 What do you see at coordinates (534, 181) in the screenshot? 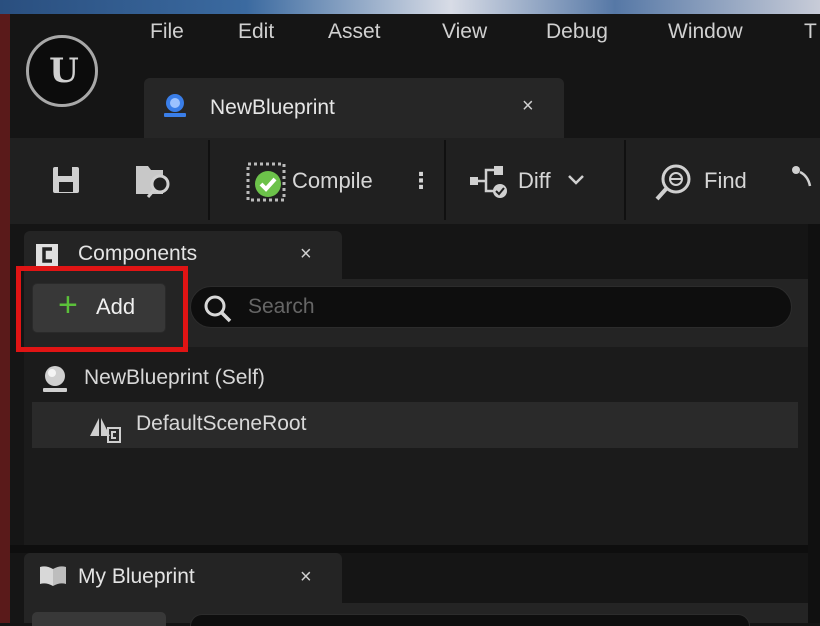
I see `diff-button: Diff` at bounding box center [534, 181].